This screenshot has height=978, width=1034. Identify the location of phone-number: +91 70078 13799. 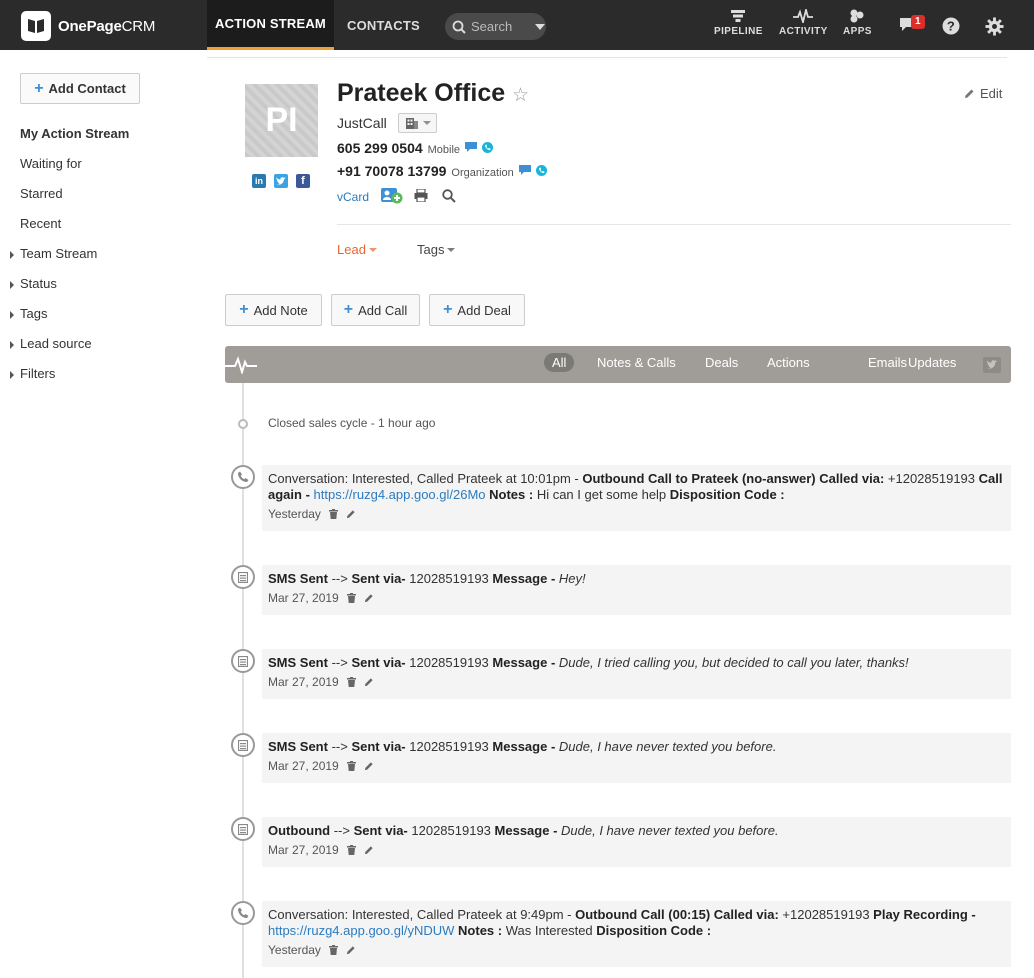
(391, 171).